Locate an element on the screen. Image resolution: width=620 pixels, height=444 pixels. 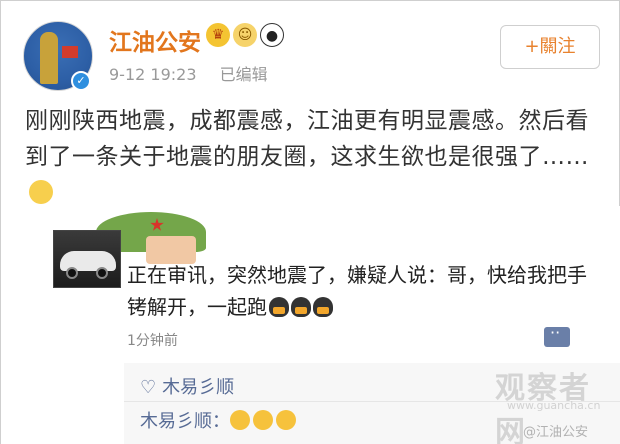
comment-icon is located at coordinates (557, 335).